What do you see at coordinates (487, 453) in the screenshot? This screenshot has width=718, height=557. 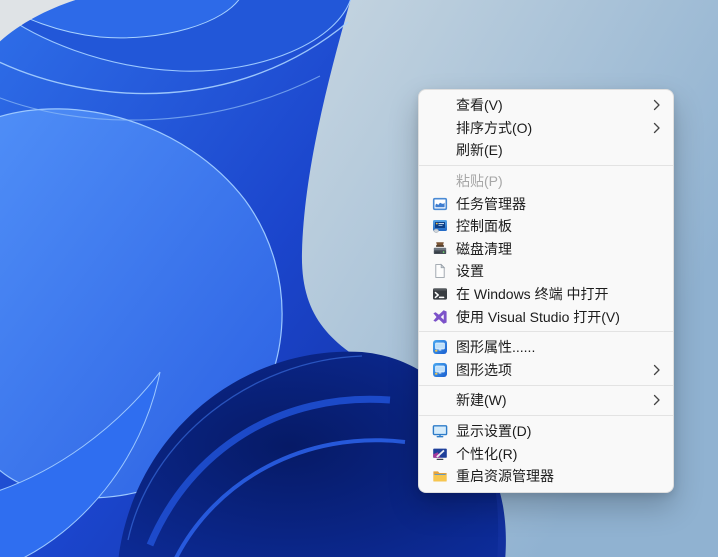 I see `menu-item-label: 个性化(R)` at bounding box center [487, 453].